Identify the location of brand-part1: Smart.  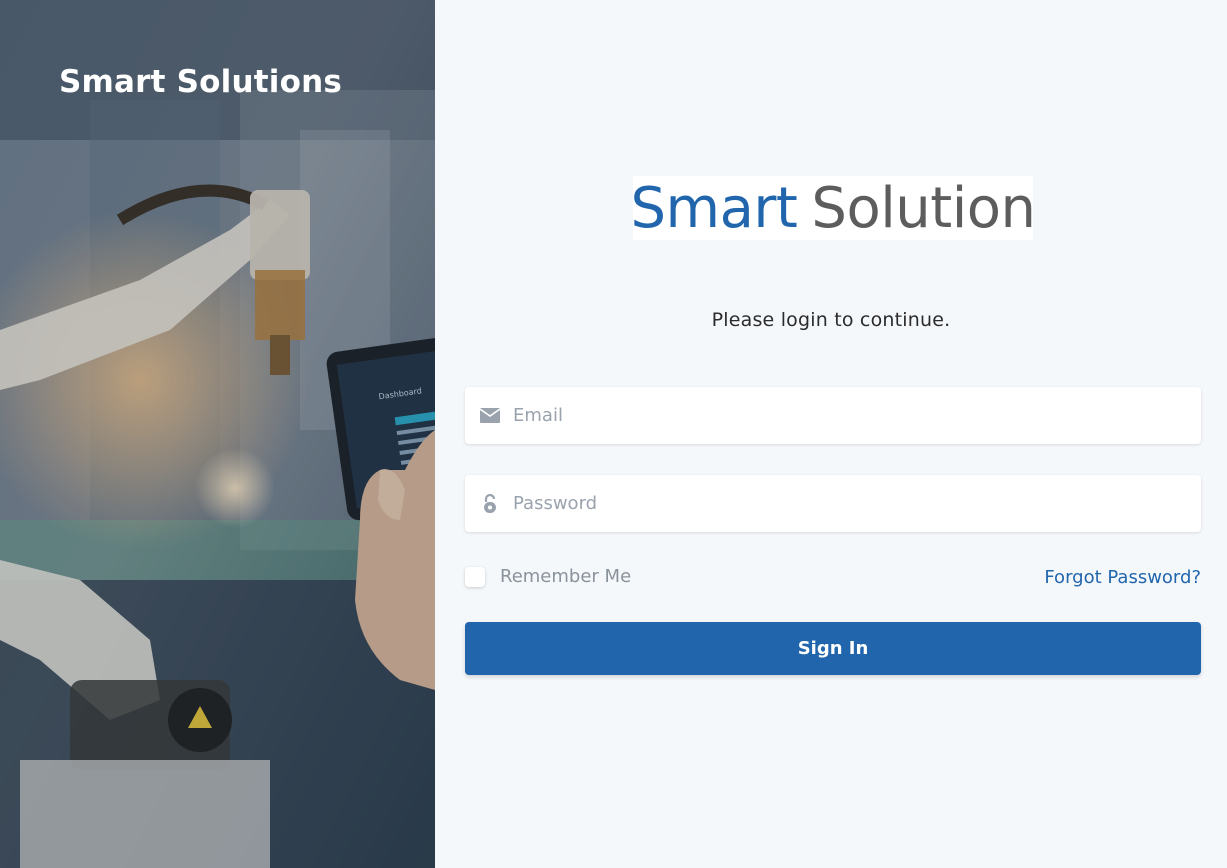
(714, 208).